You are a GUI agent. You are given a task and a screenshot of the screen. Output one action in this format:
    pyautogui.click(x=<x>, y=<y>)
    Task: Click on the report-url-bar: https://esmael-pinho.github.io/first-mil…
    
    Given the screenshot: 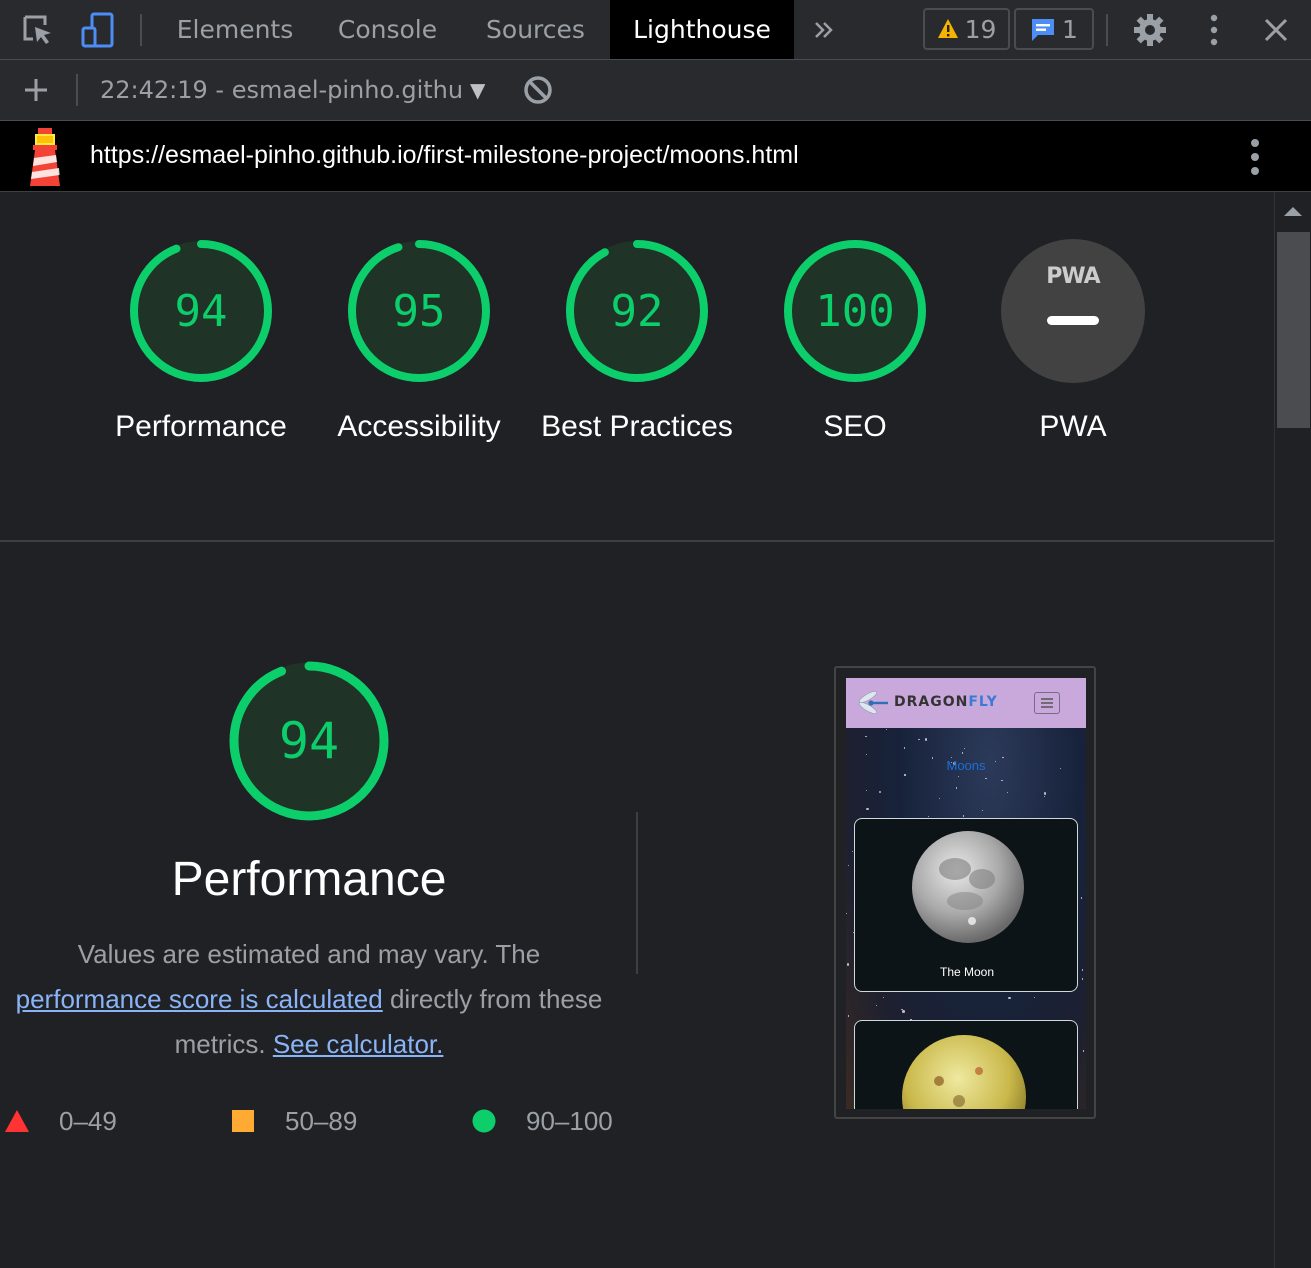 What is the action you would take?
    pyautogui.click(x=655, y=156)
    